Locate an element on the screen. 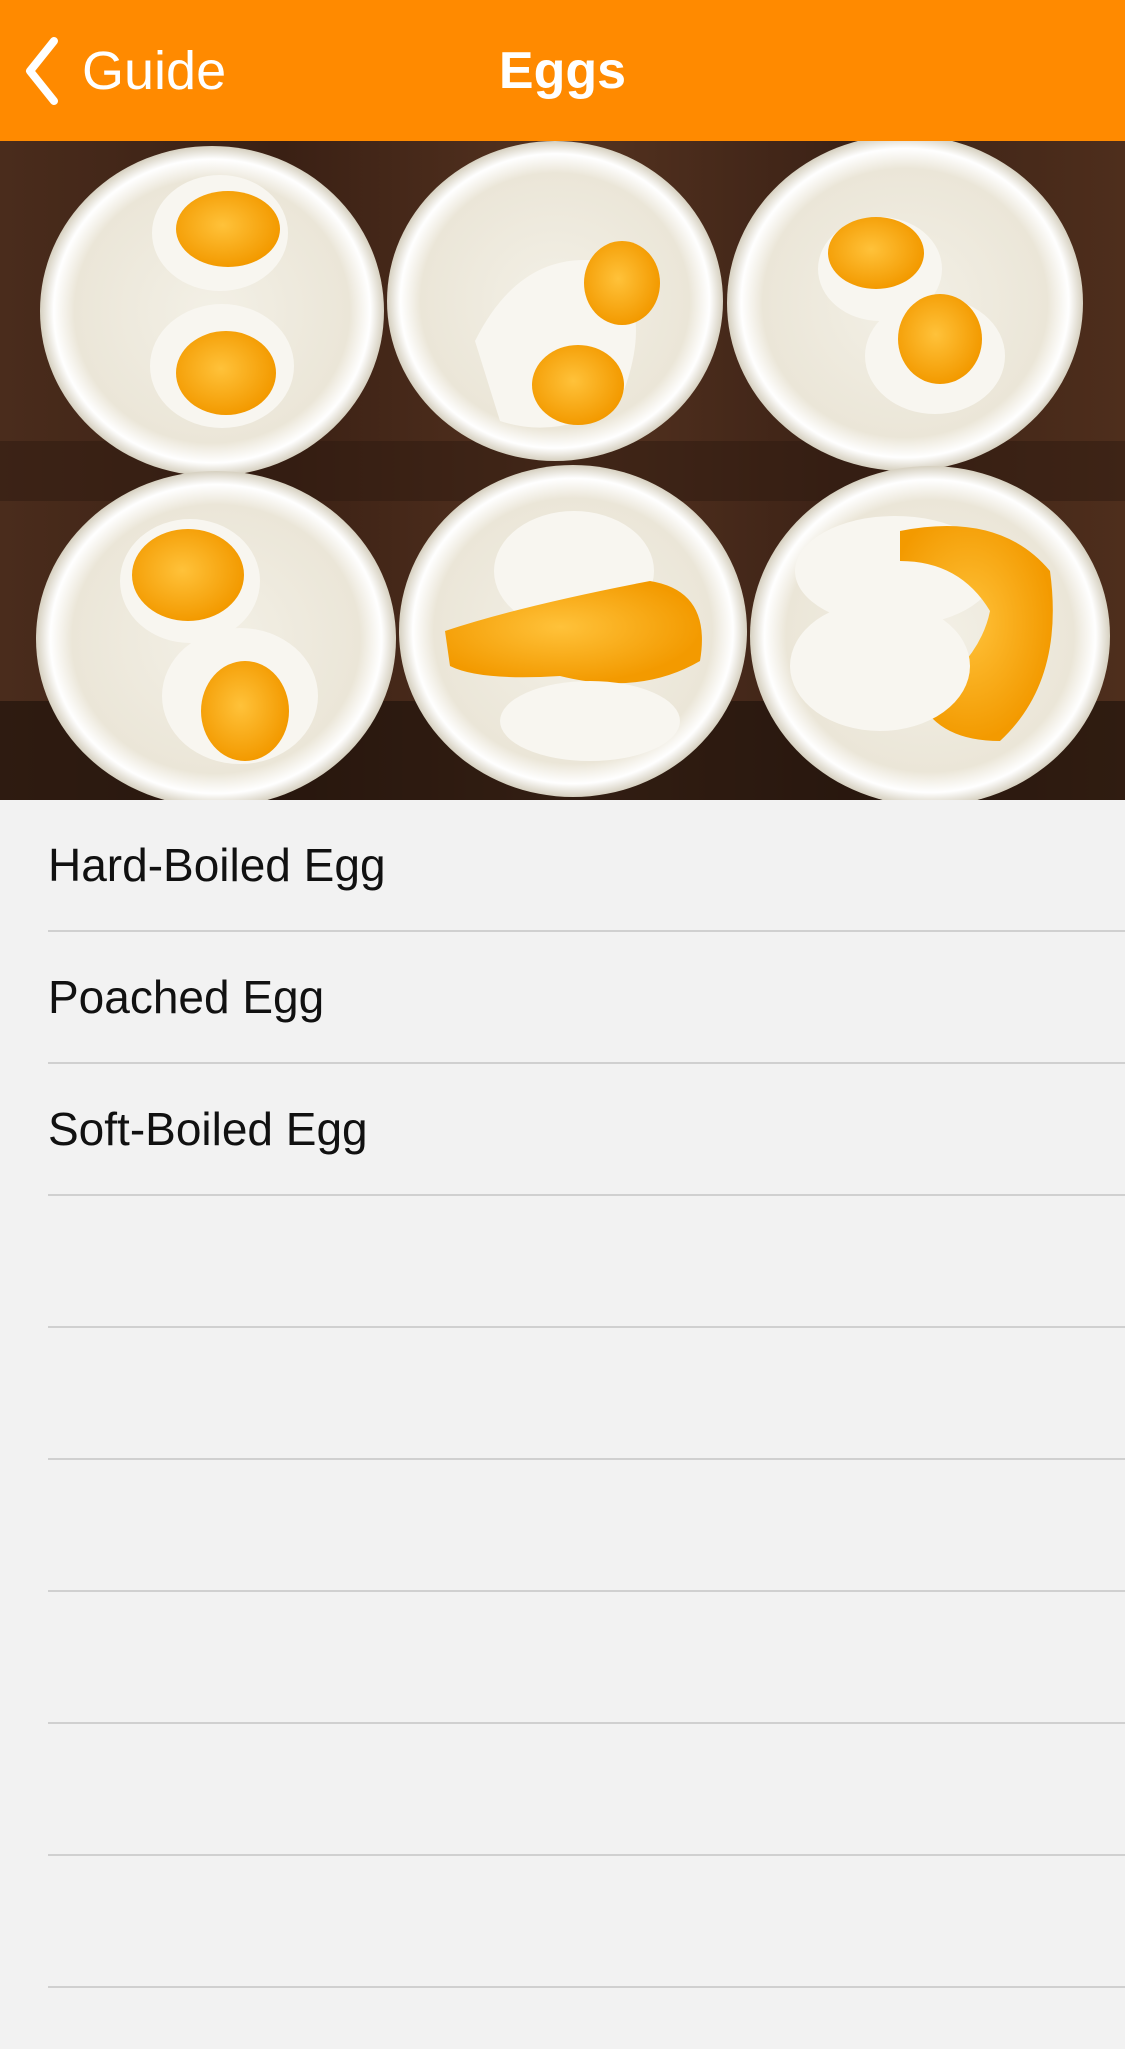 The width and height of the screenshot is (1125, 2049). list-item-soft-boiled-egg: Soft-Boiled Egg is located at coordinates (562, 1130).